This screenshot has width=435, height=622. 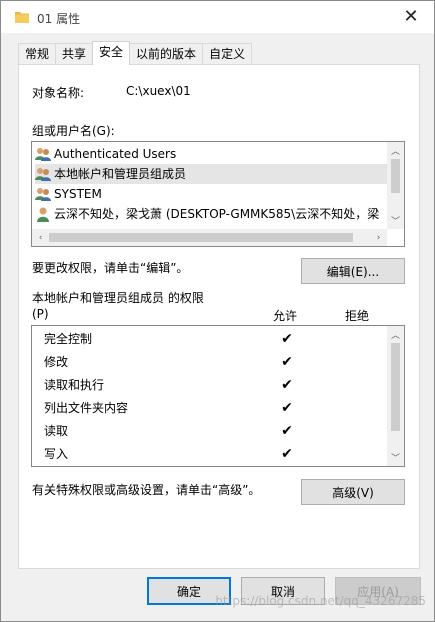 What do you see at coordinates (166, 54) in the screenshot?
I see `tab-previous-versions: 以前的版本` at bounding box center [166, 54].